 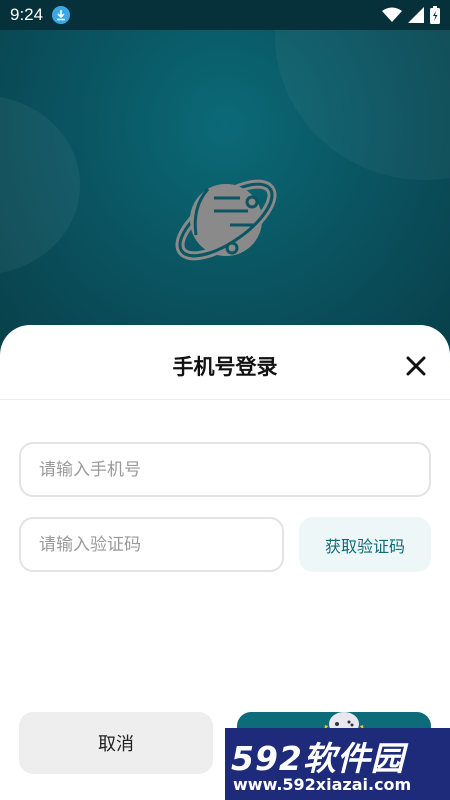 I want to click on code-field, so click(x=151, y=544).